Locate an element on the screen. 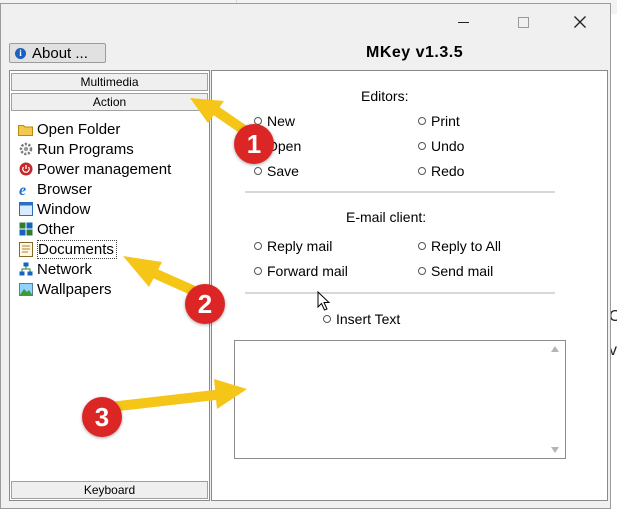  radio-undo: Undo is located at coordinates (441, 146).